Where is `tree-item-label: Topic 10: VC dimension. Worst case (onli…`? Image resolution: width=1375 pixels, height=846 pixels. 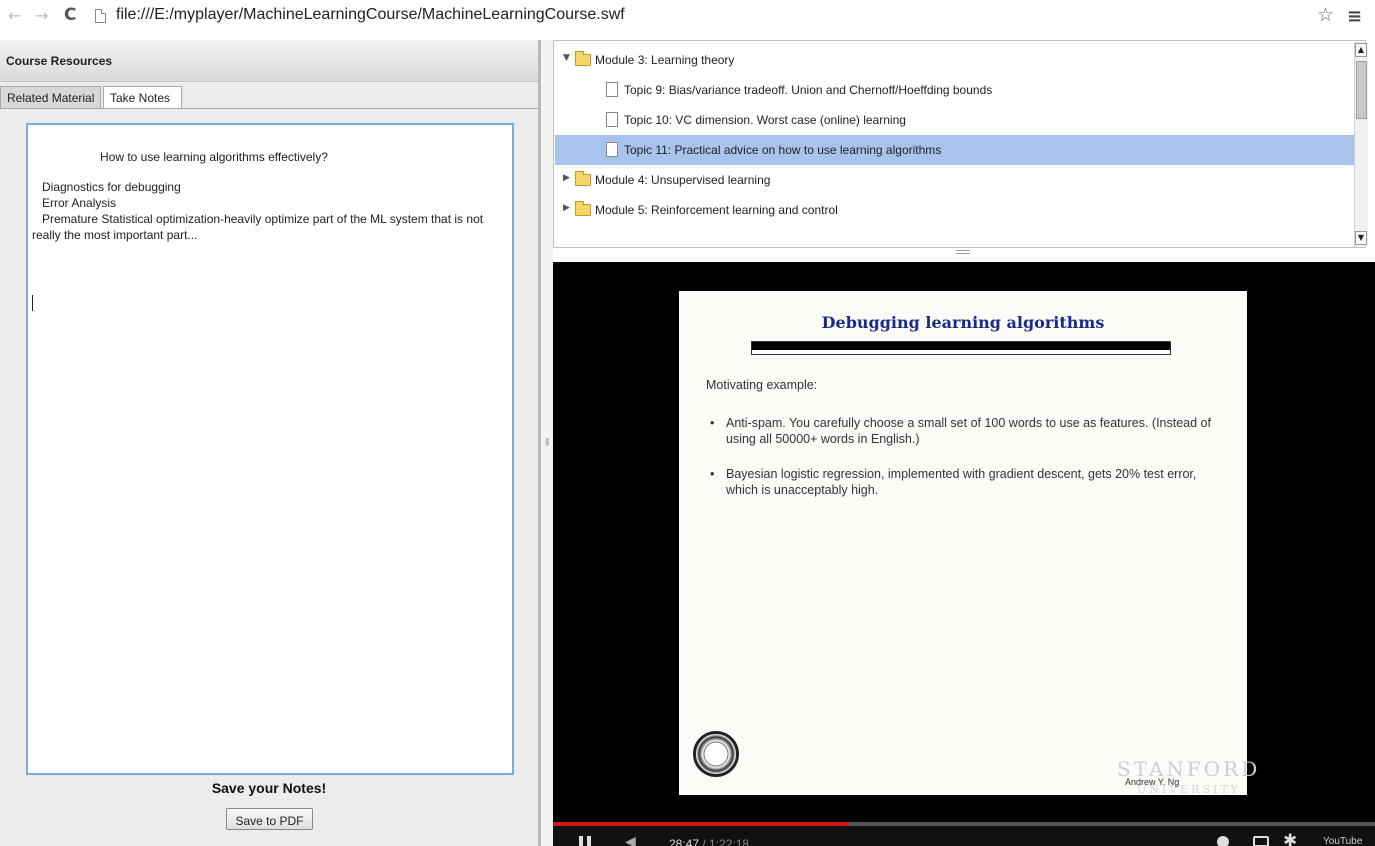 tree-item-label: Topic 10: VC dimension. Worst case (onli… is located at coordinates (765, 120).